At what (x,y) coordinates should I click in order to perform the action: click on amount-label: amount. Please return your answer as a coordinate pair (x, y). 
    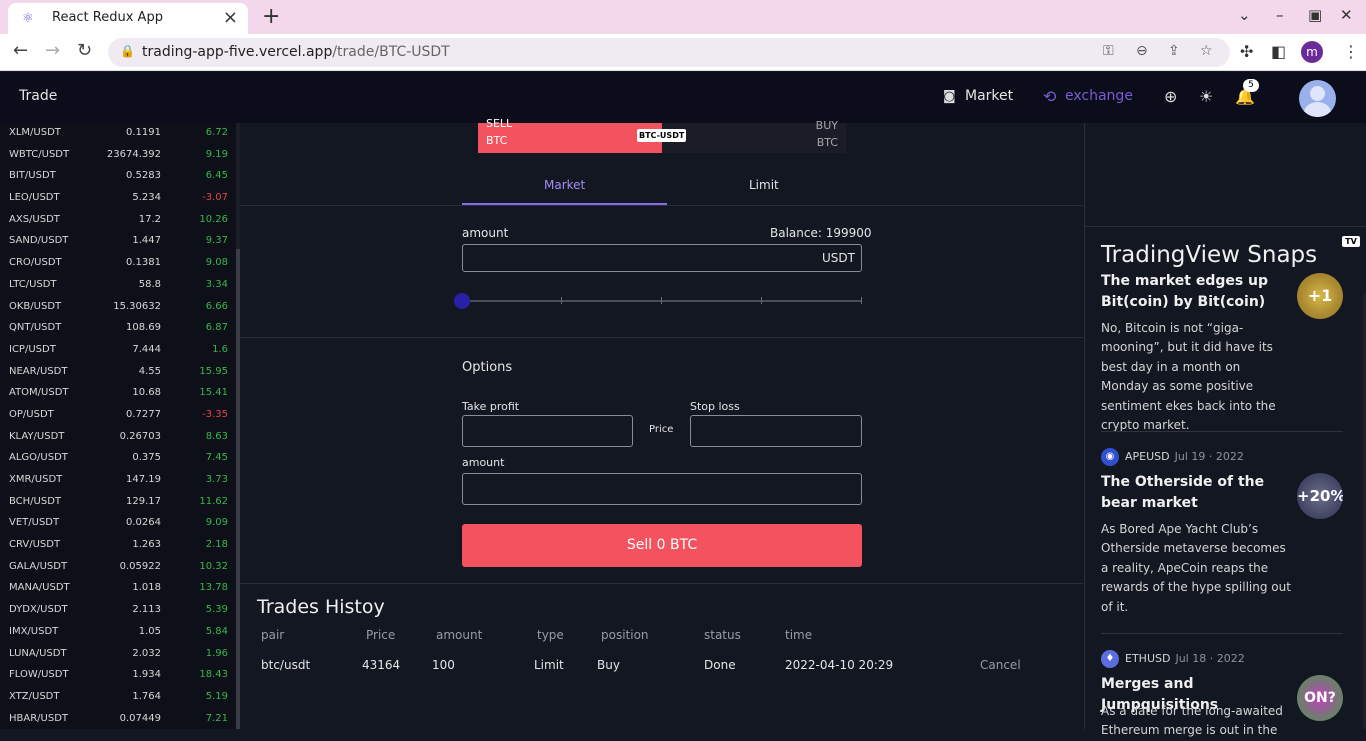
    Looking at the image, I should click on (485, 233).